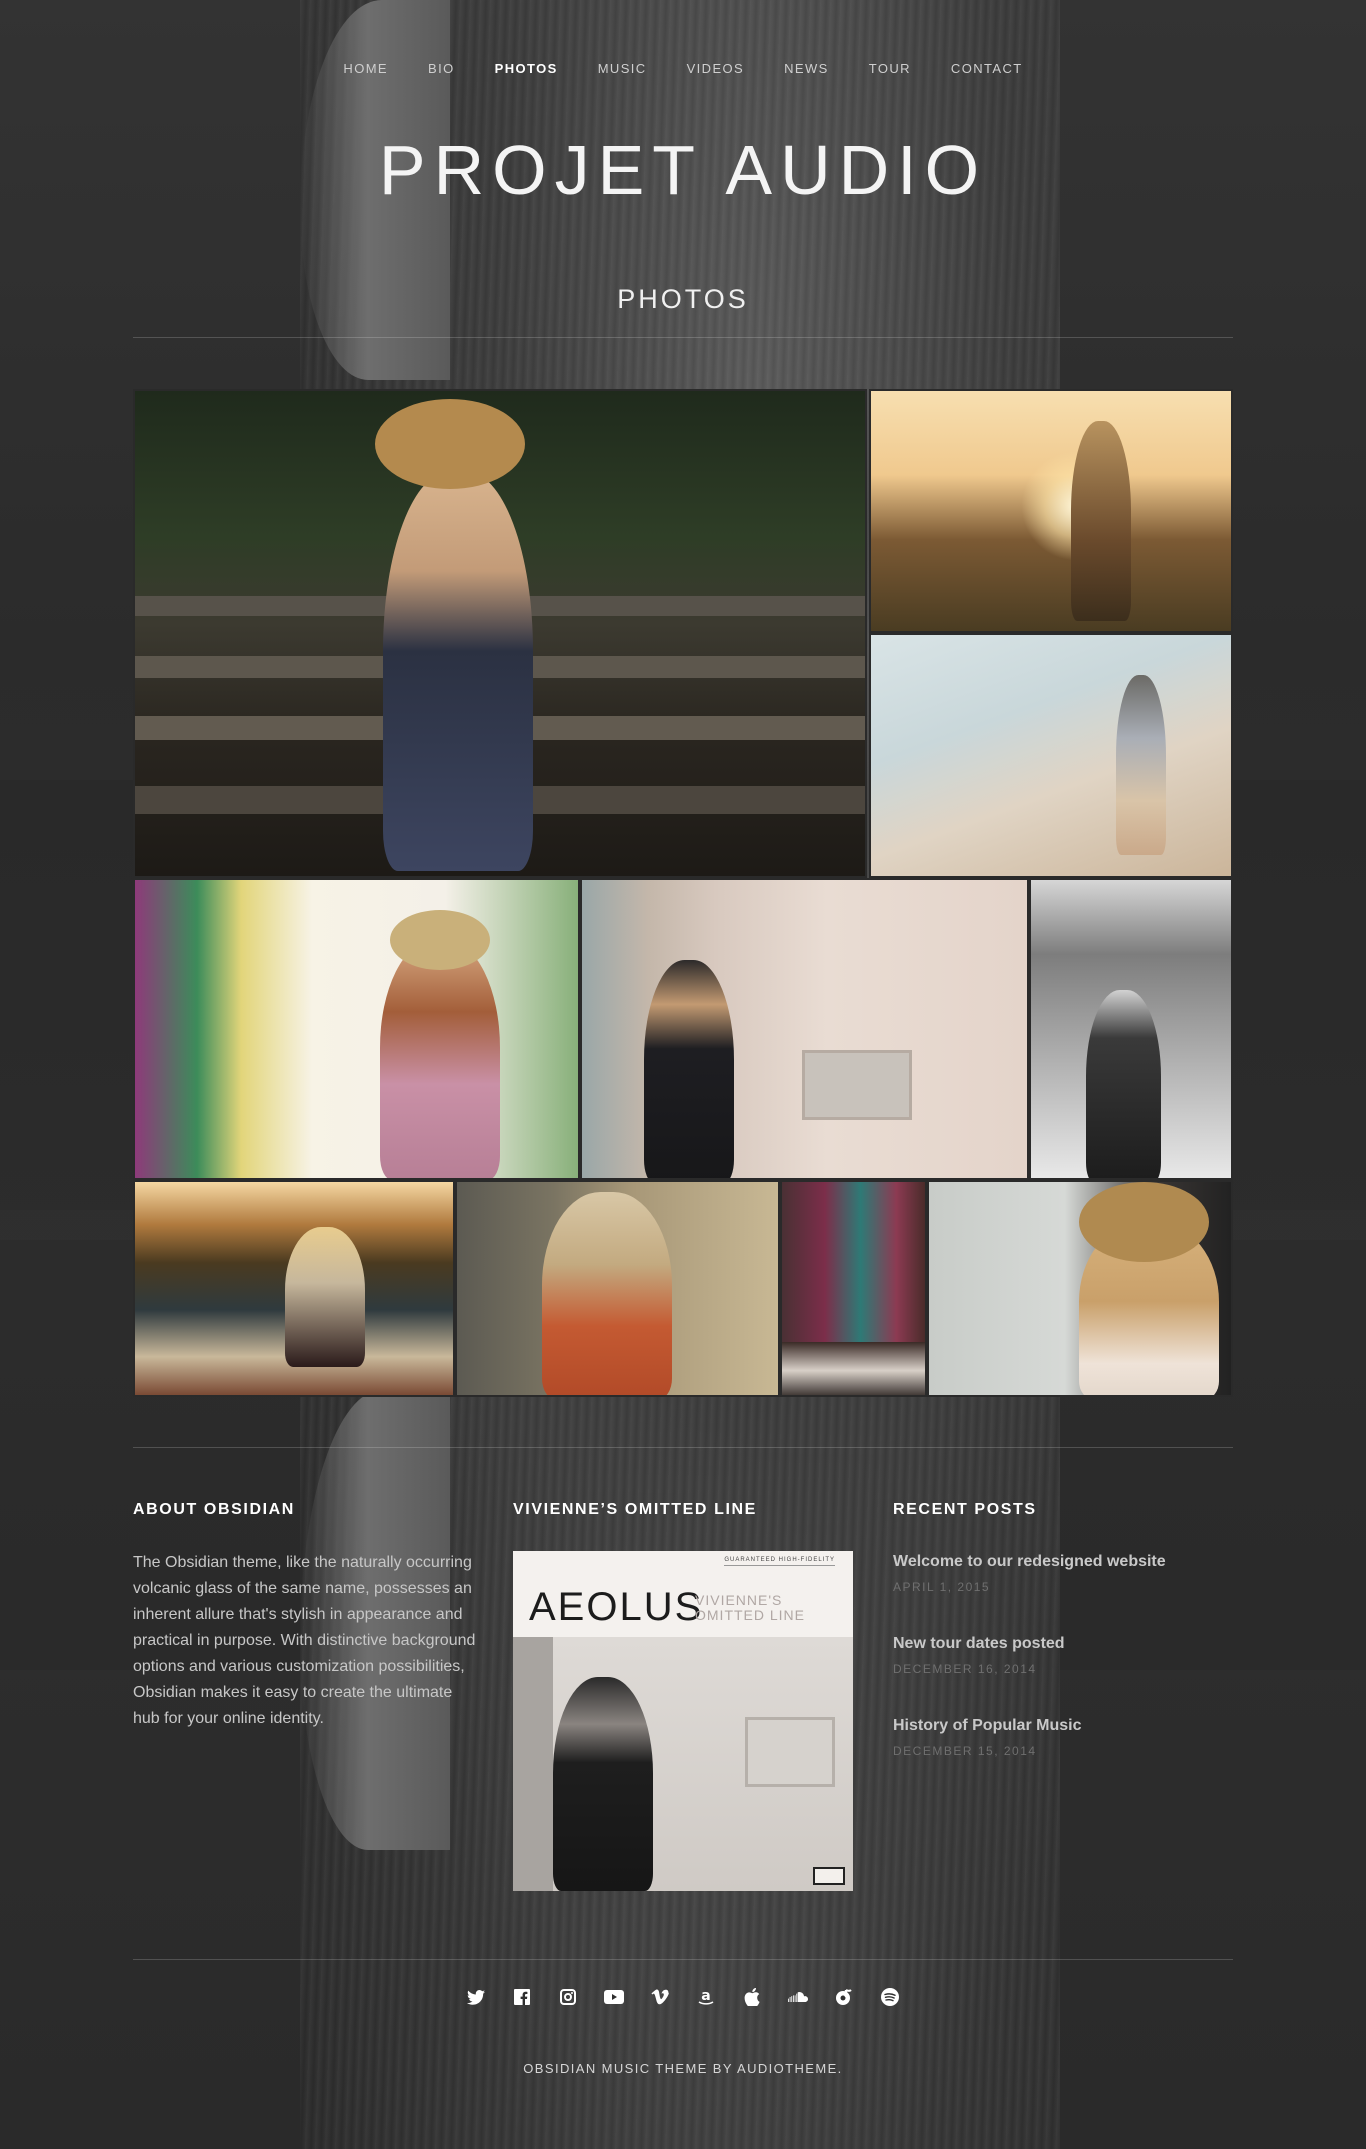  Describe the element at coordinates (365, 68) in the screenshot. I see `nav-item-home: HOME` at that location.